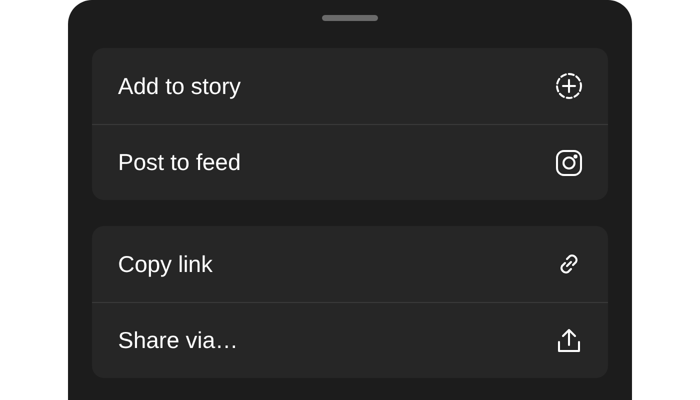  What do you see at coordinates (350, 18) in the screenshot?
I see `drag-handle` at bounding box center [350, 18].